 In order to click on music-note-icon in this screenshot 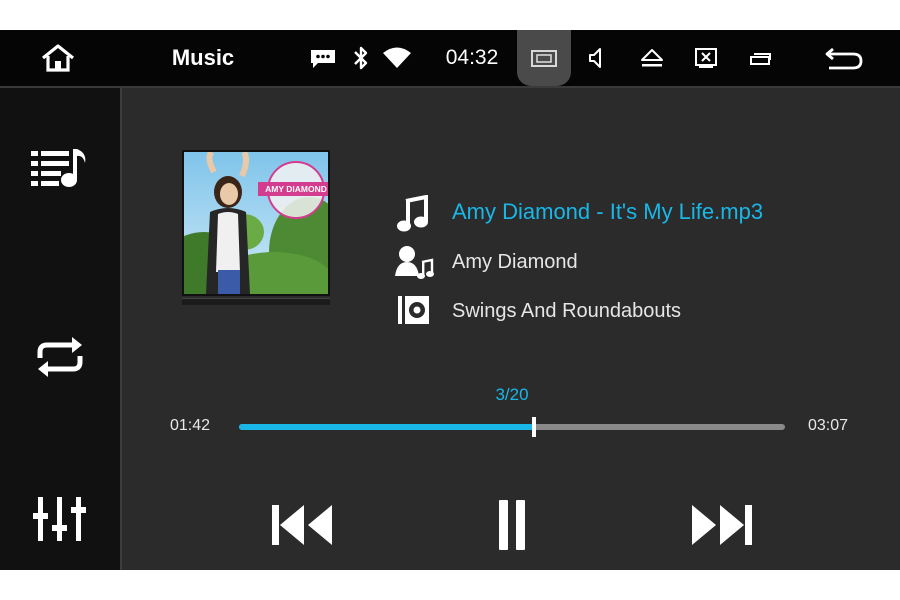, I will do `click(412, 213)`.